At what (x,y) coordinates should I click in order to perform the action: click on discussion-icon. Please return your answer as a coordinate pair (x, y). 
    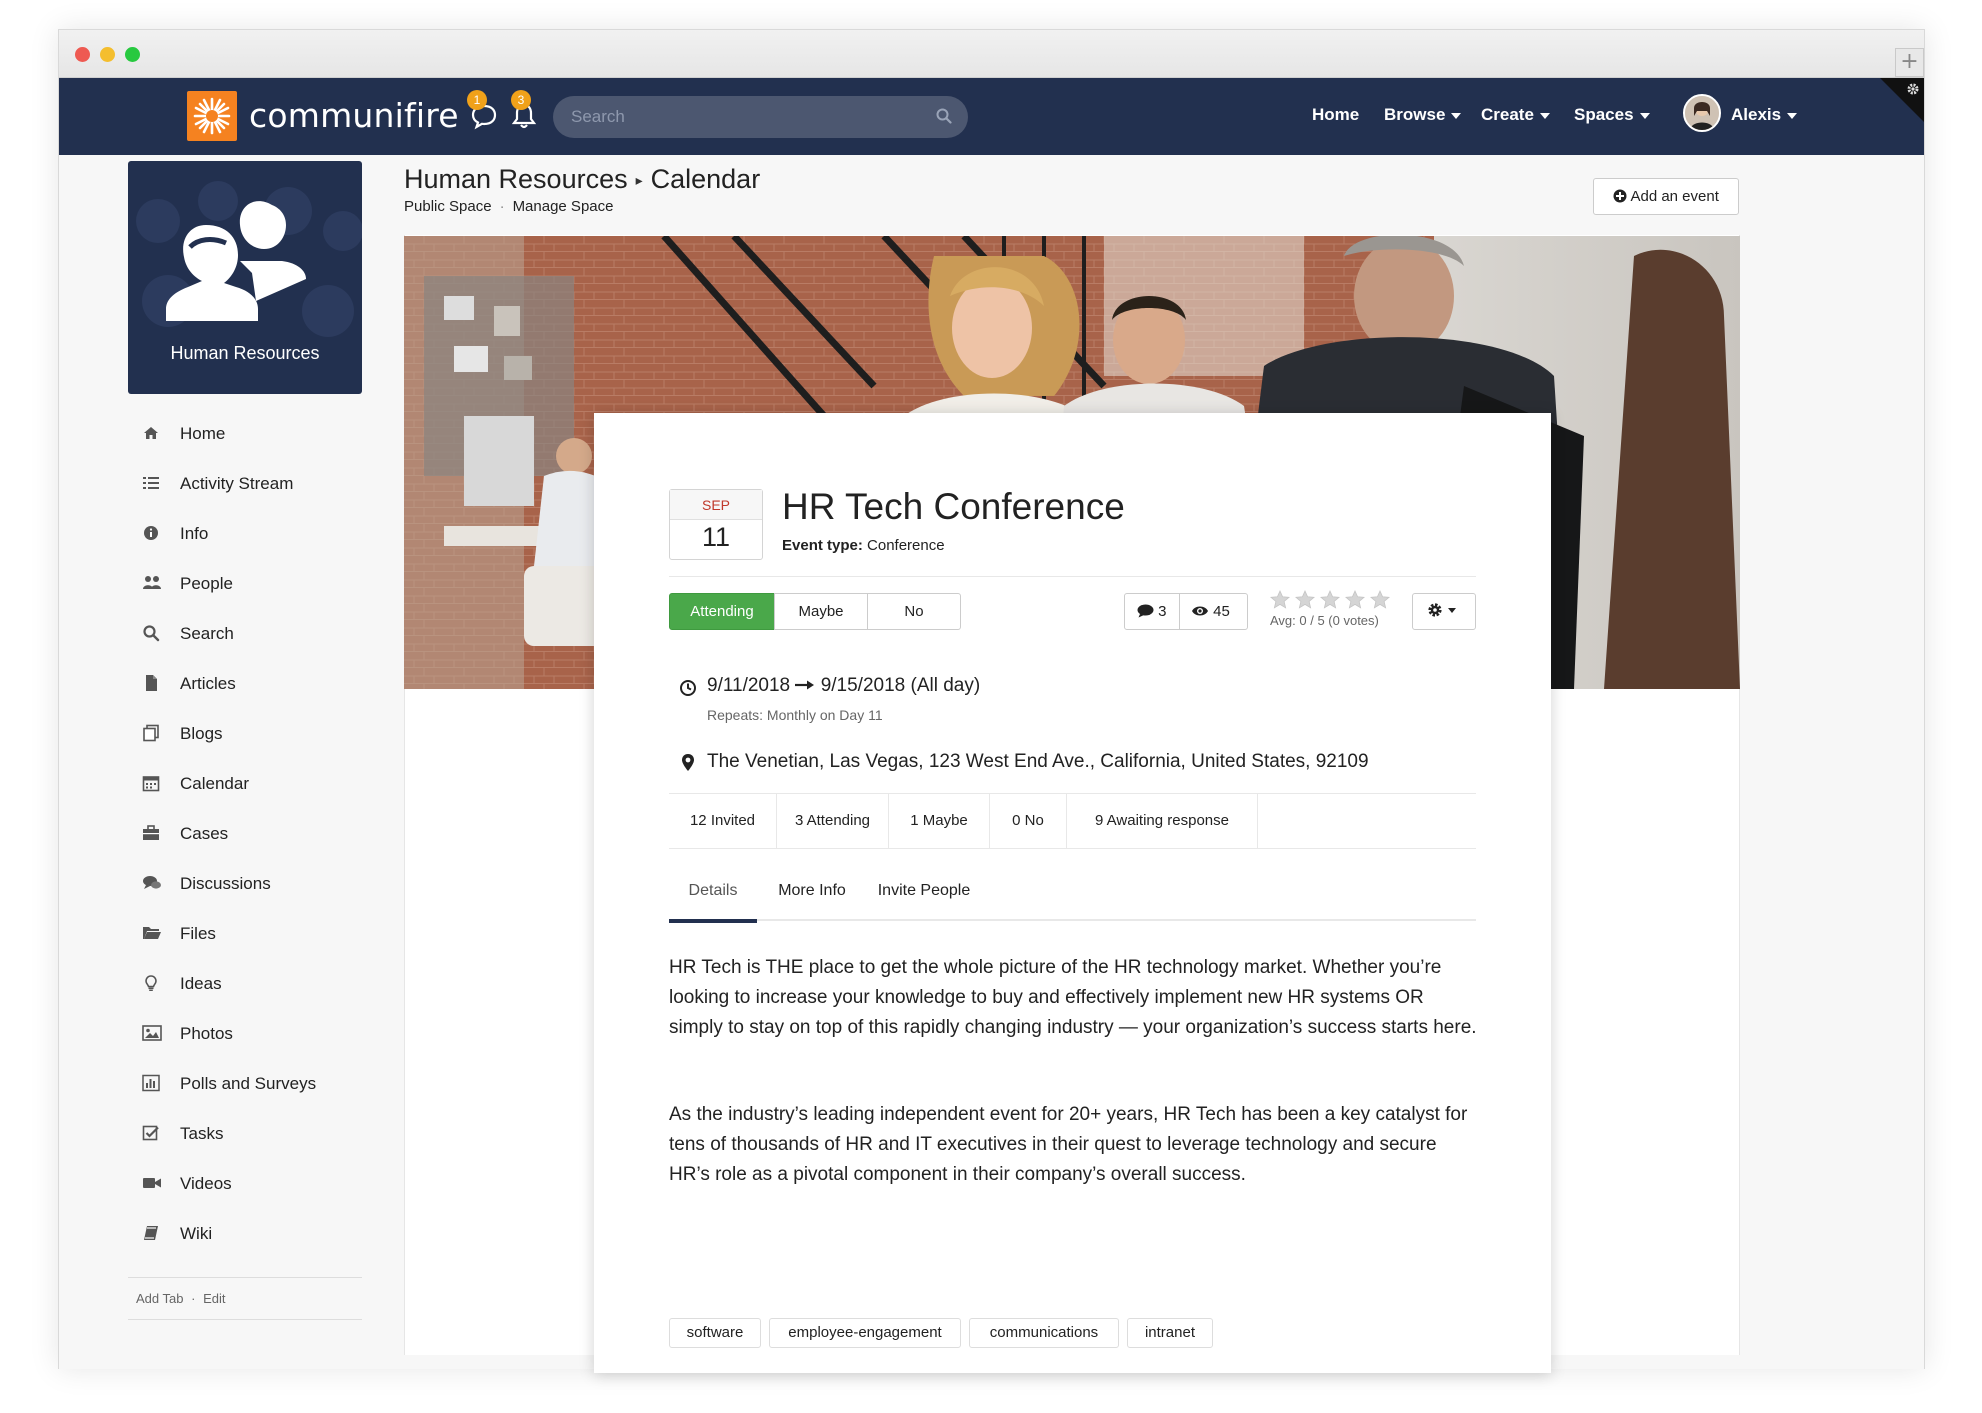
    Looking at the image, I should click on (151, 883).